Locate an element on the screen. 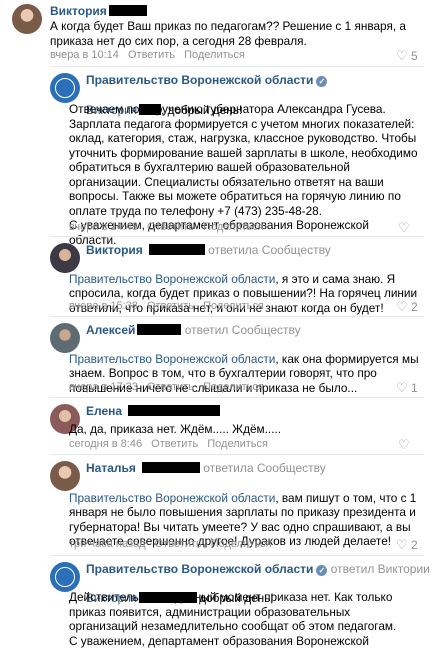 This screenshot has height=648, width=436. comment-author: Правительство Воронежской области ✓ is located at coordinates (207, 80).